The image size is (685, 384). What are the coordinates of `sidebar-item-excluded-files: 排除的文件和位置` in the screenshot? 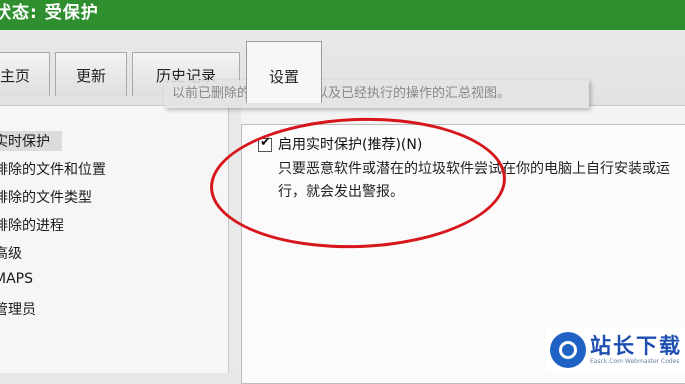 It's located at (53, 169).